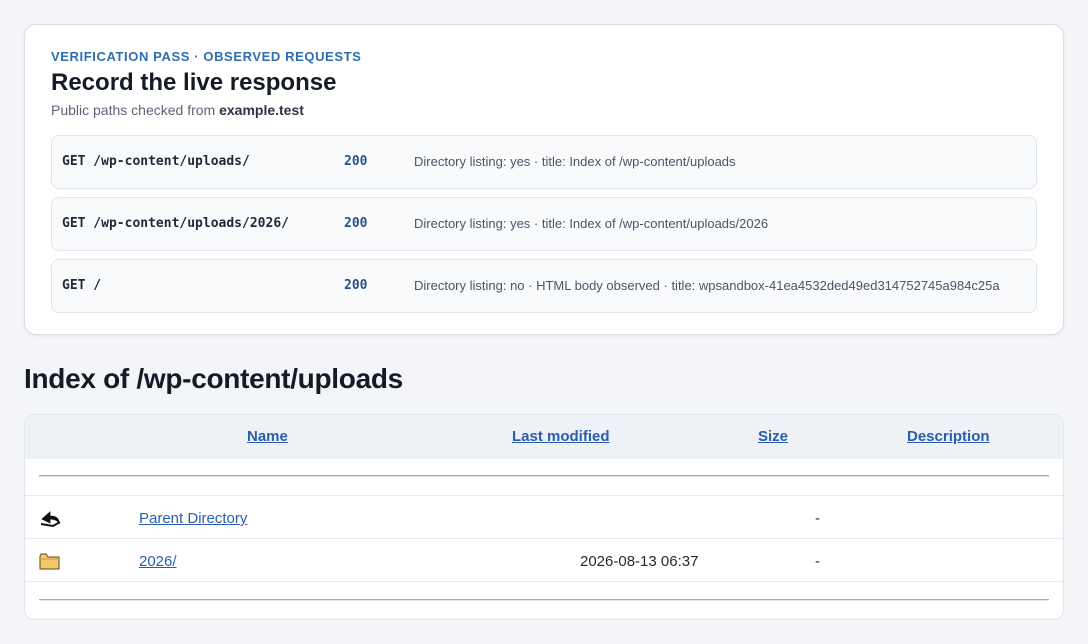  Describe the element at coordinates (50, 561) in the screenshot. I see `folder-icon` at that location.